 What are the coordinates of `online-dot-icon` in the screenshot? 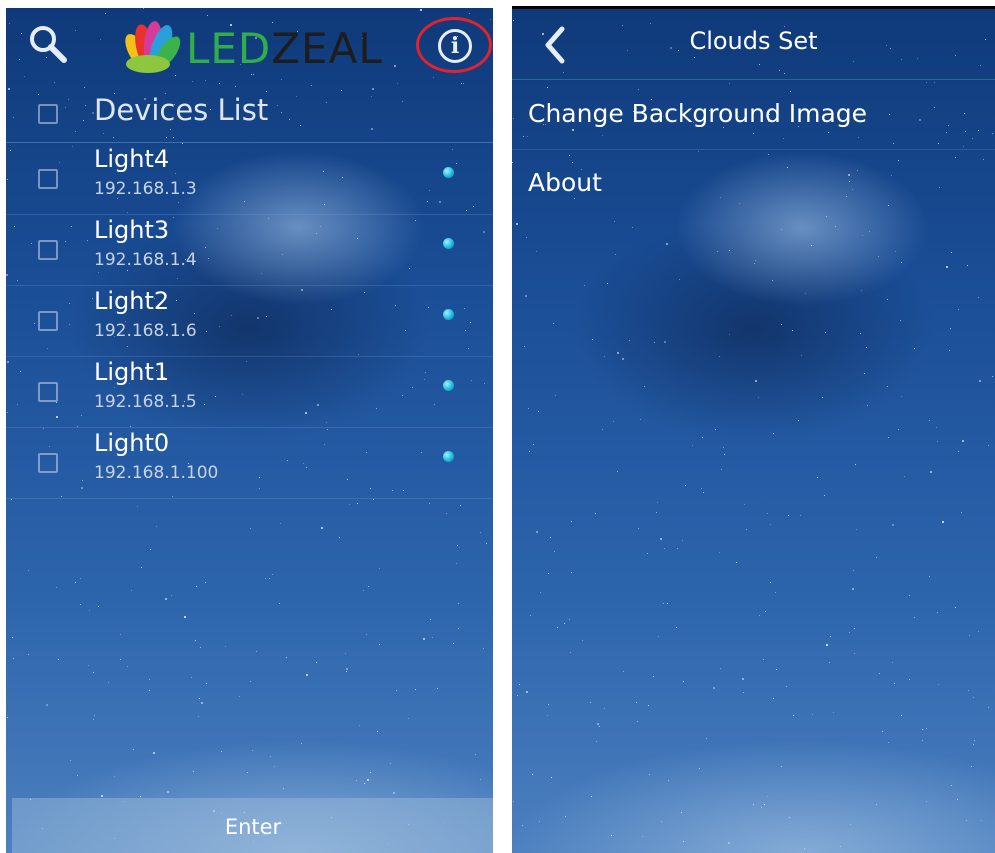 It's located at (448, 385).